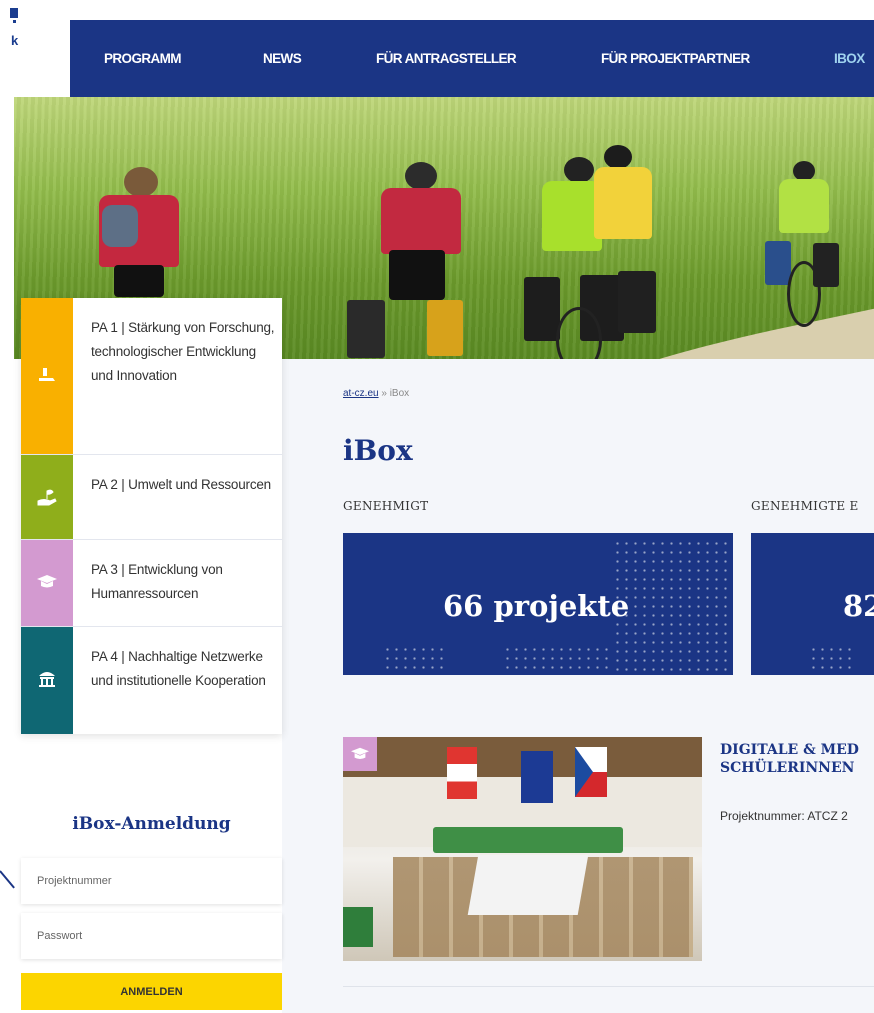 This screenshot has width=874, height=1013. What do you see at coordinates (805, 506) in the screenshot?
I see `stat-label: GENEHMIGTE E` at bounding box center [805, 506].